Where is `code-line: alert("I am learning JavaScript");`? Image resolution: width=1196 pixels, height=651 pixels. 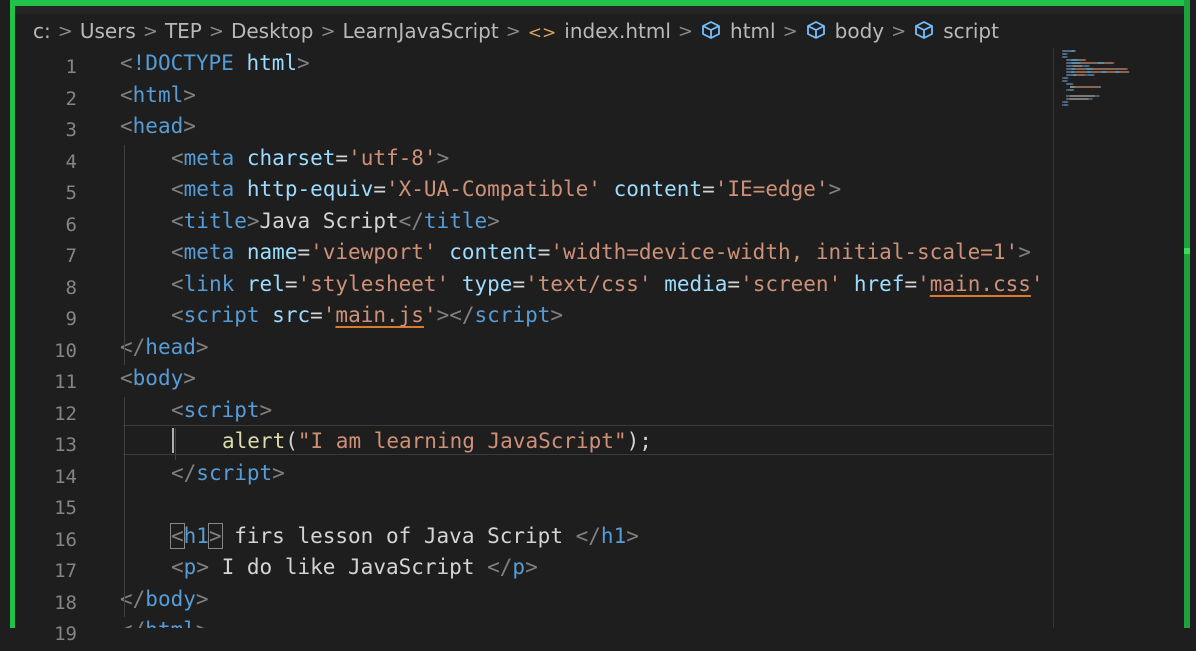
code-line: alert("I am learning JavaScript"); is located at coordinates (437, 442).